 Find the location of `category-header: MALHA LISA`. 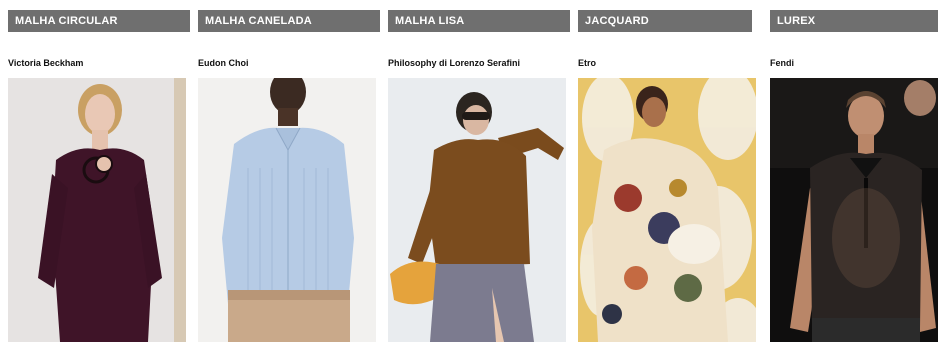

category-header: MALHA LISA is located at coordinates (479, 21).